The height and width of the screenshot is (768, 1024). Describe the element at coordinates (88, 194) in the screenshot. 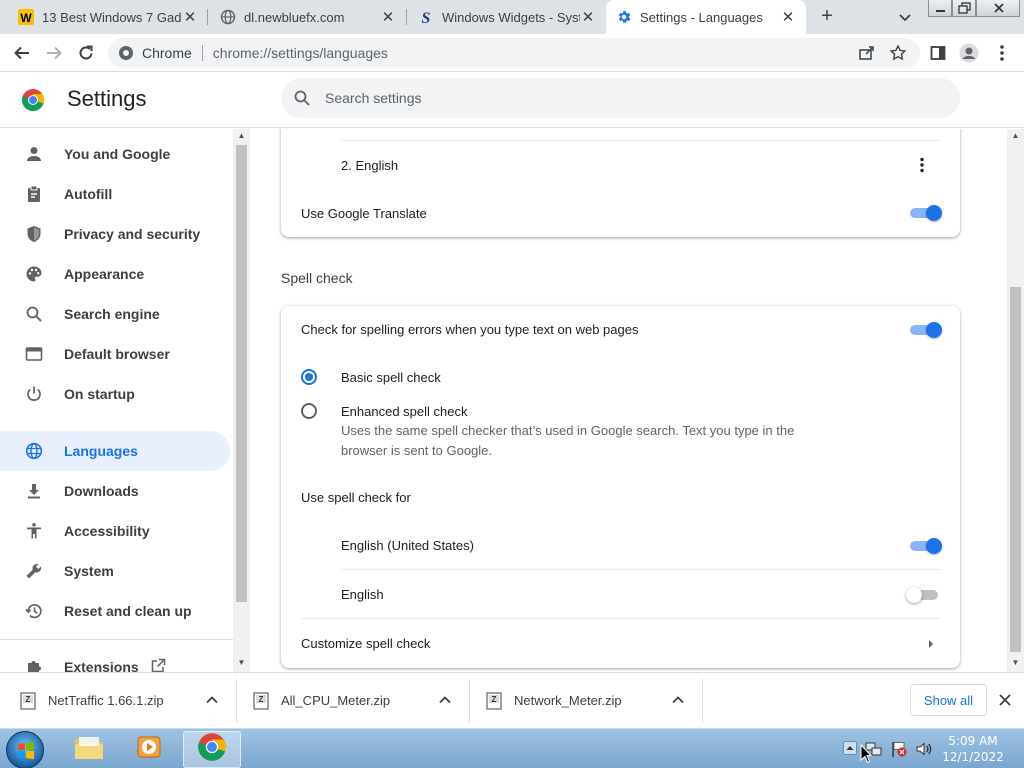

I see `sidebar-item-label: Autofill` at that location.